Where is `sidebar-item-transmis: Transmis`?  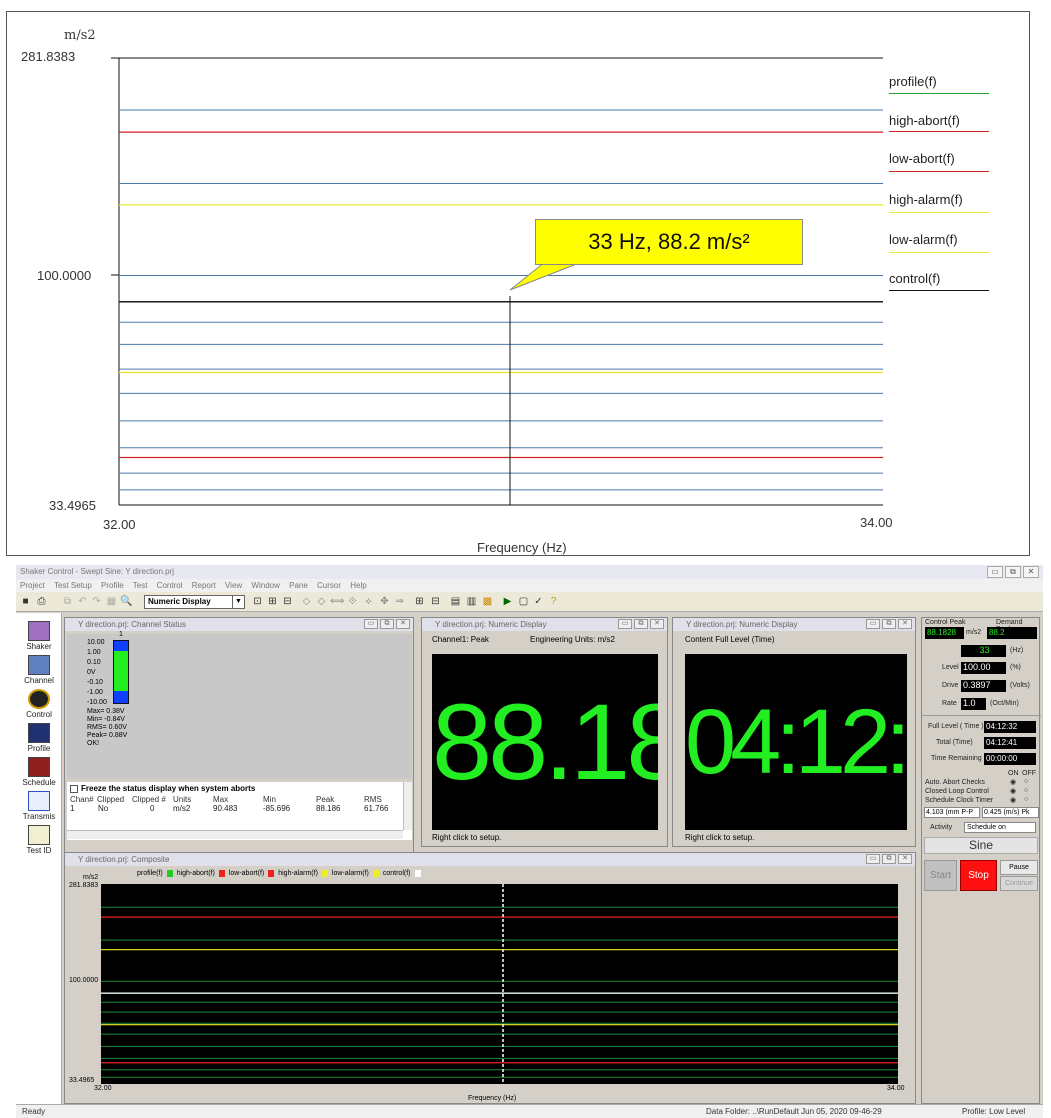 sidebar-item-transmis: Transmis is located at coordinates (39, 806).